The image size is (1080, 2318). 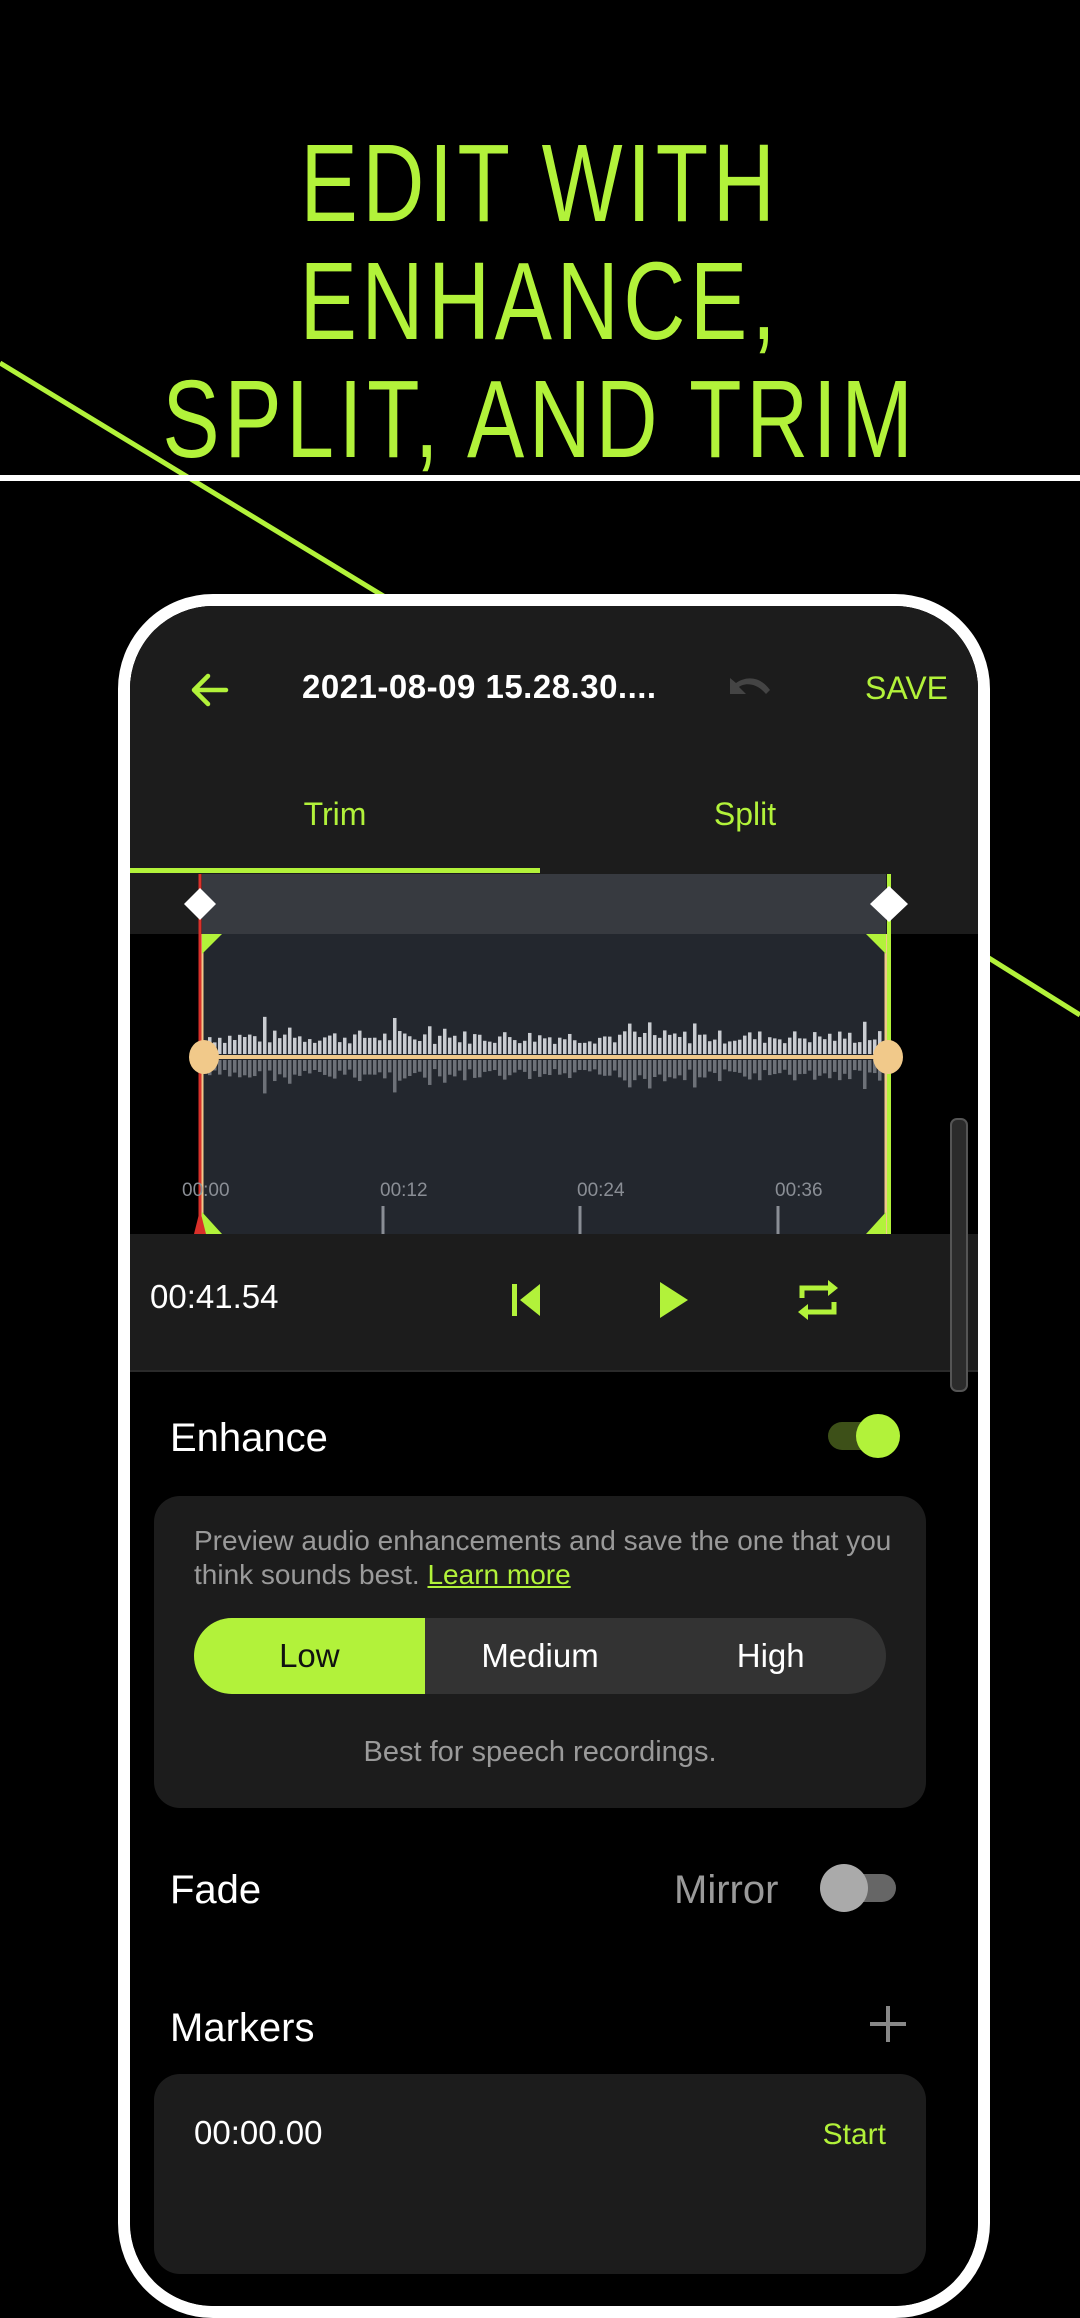 What do you see at coordinates (854, 2134) in the screenshot?
I see `marker-name: Start` at bounding box center [854, 2134].